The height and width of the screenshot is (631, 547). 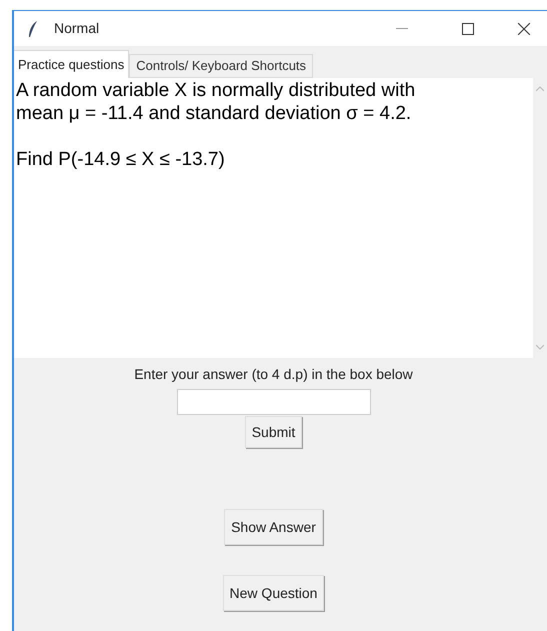 I want to click on question-paragraph: A random variable X is normally distributed with mean μ = -11.4 and standard deviation σ = 4.2., so click(x=216, y=102).